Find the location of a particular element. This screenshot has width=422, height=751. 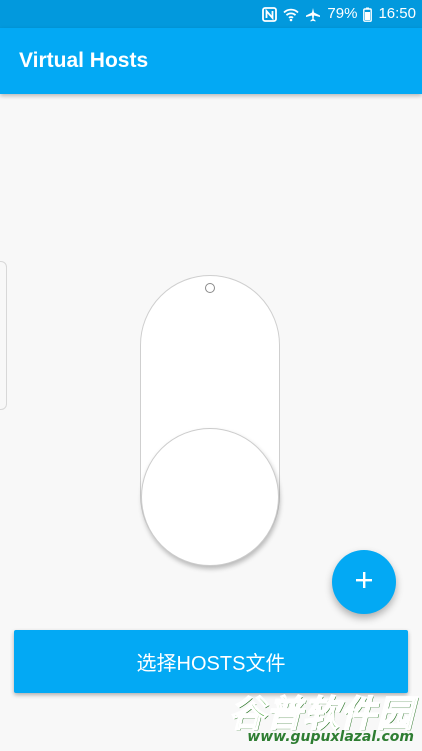

battery-percent: 79% is located at coordinates (342, 13).